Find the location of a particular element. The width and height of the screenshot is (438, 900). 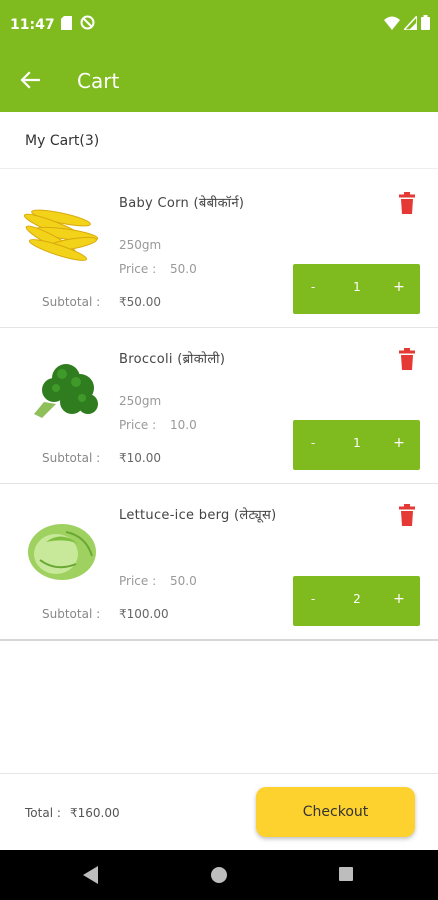

app-bar: Cart is located at coordinates (219, 82).